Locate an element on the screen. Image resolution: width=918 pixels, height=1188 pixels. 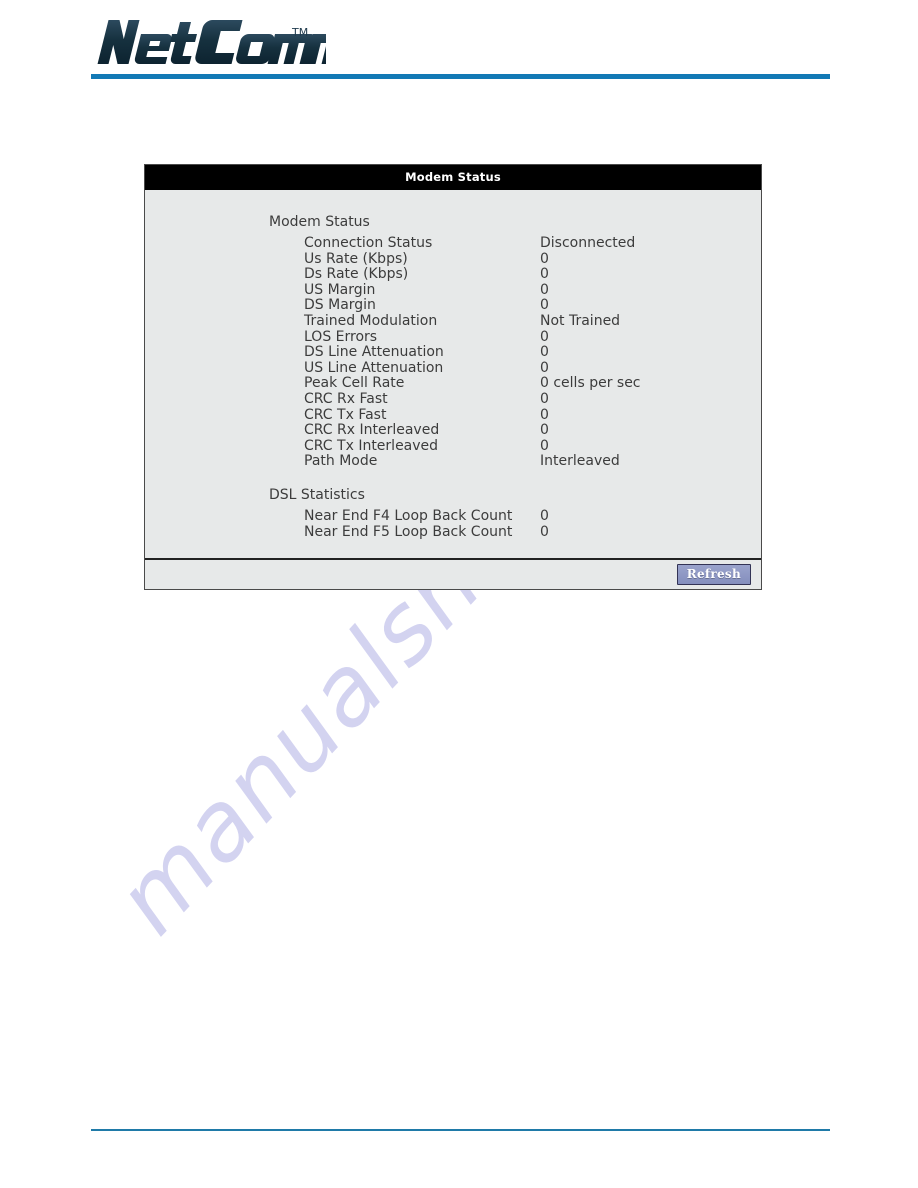
row-label: Connection Status is located at coordinates (368, 243).